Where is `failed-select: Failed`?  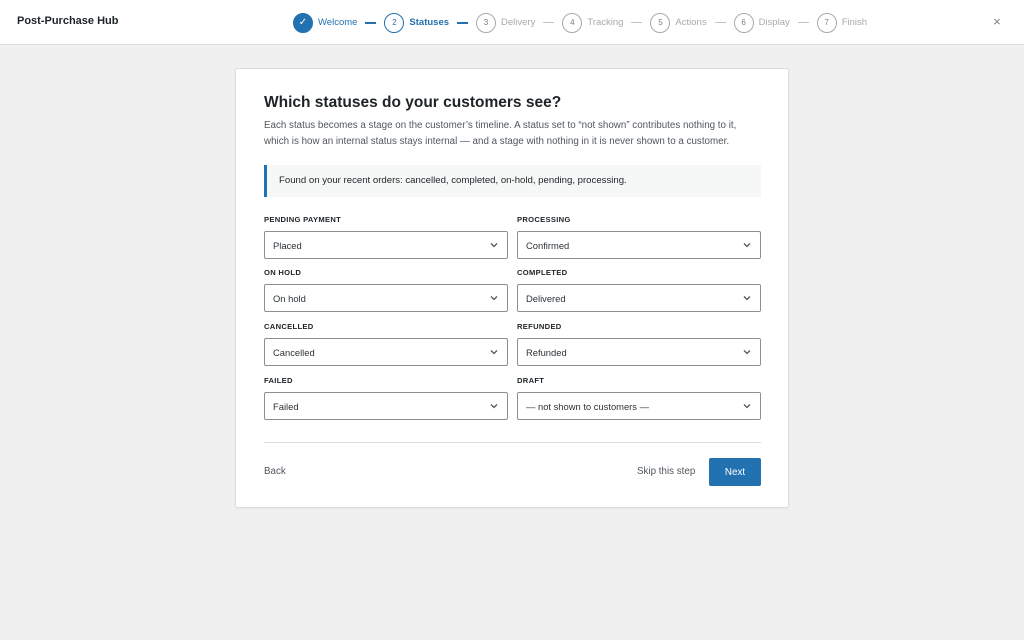 failed-select: Failed is located at coordinates (386, 406).